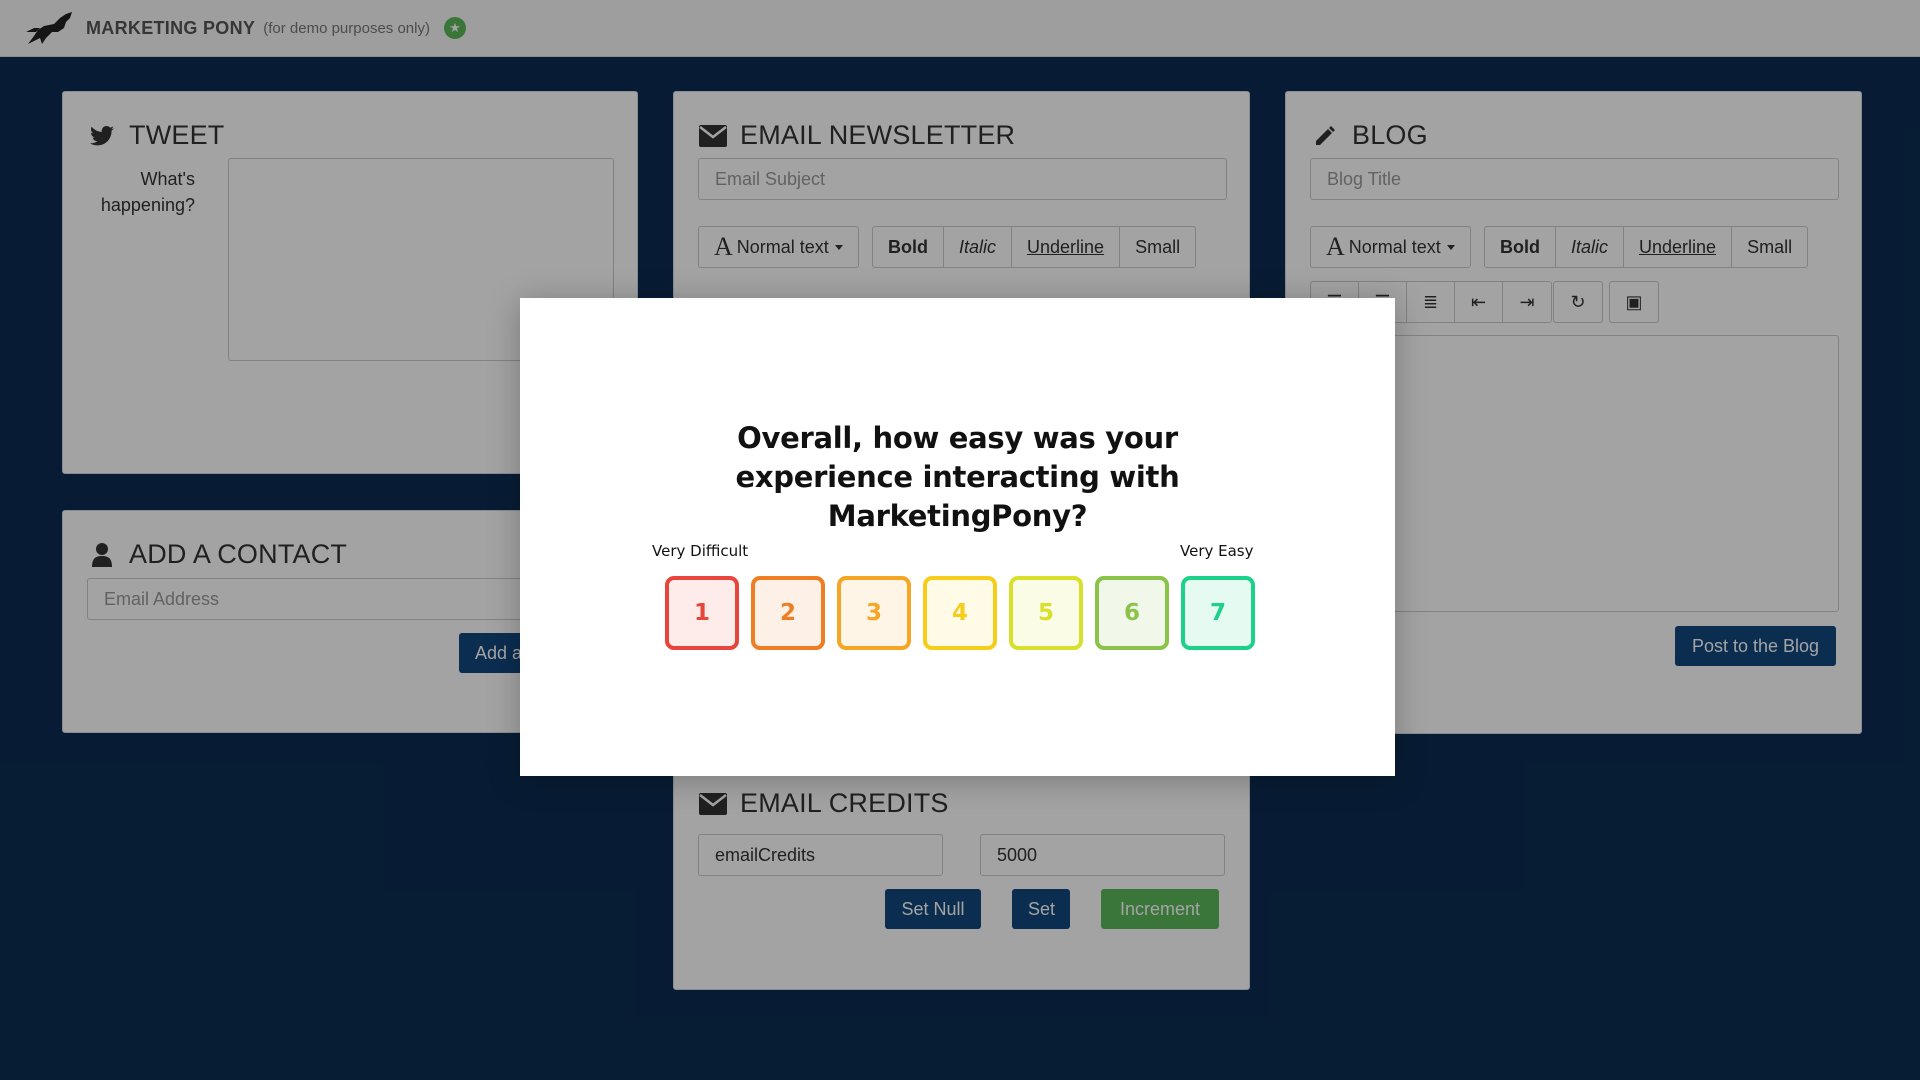  Describe the element at coordinates (1218, 613) in the screenshot. I see `rating-button-7: 7` at that location.